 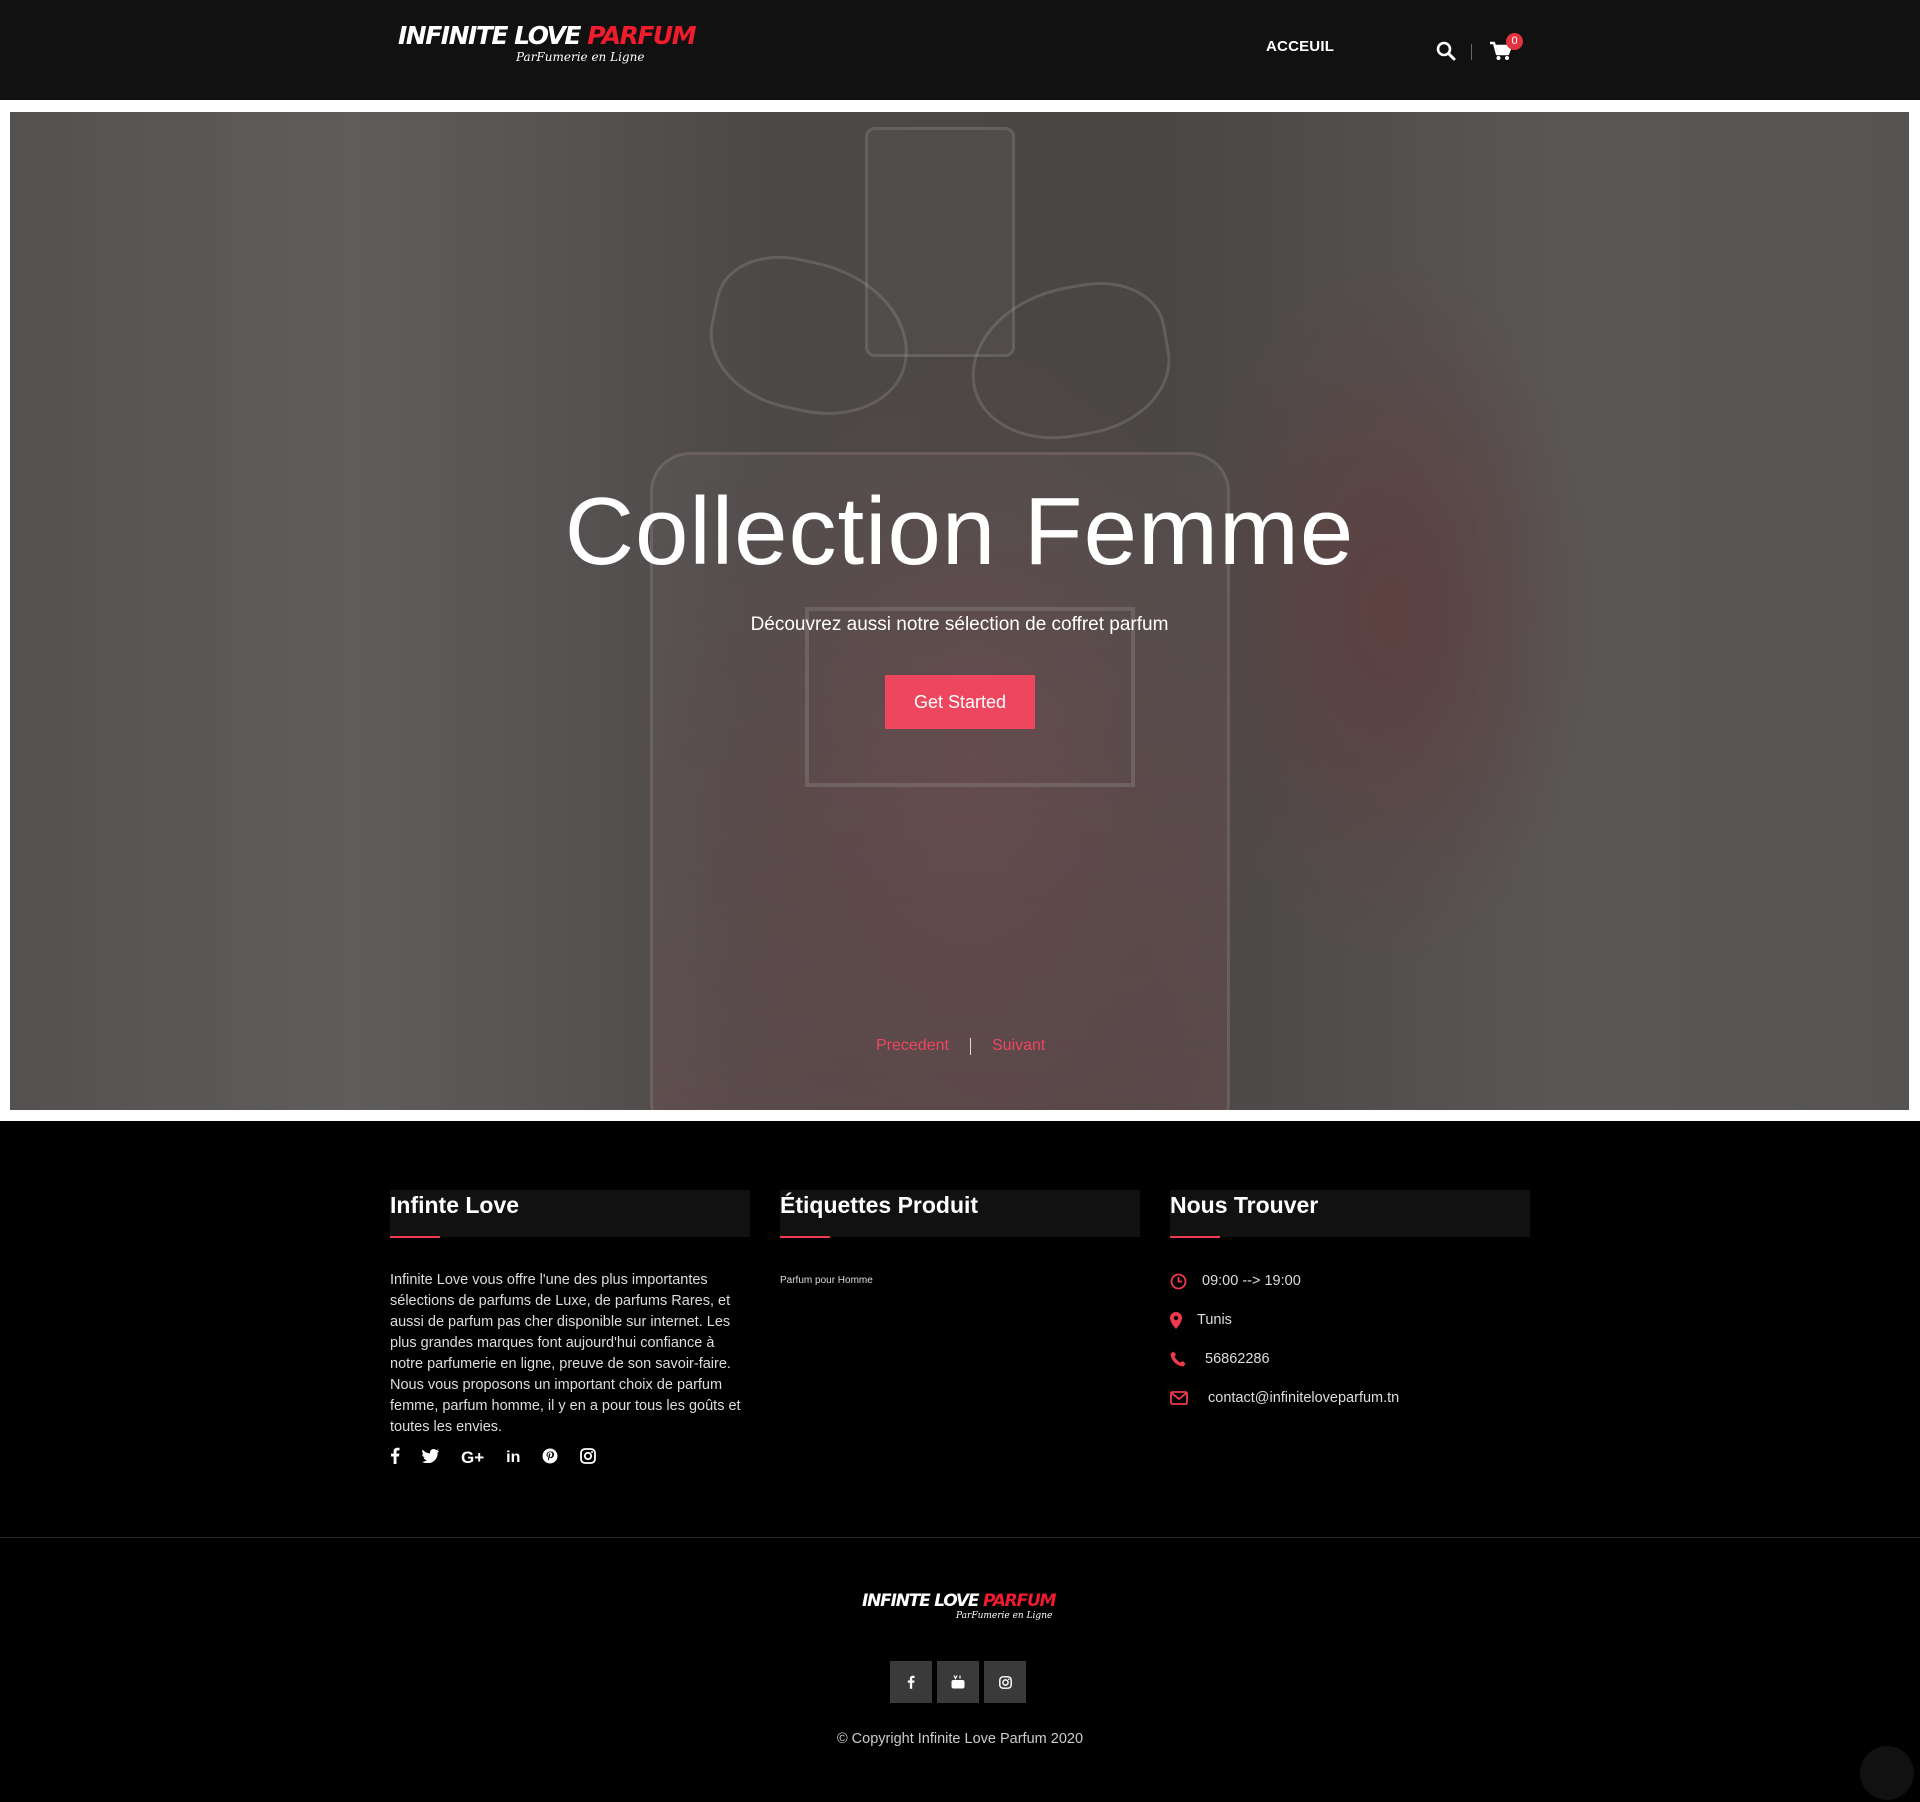 I want to click on map-marker-icon, so click(x=1183, y=1320).